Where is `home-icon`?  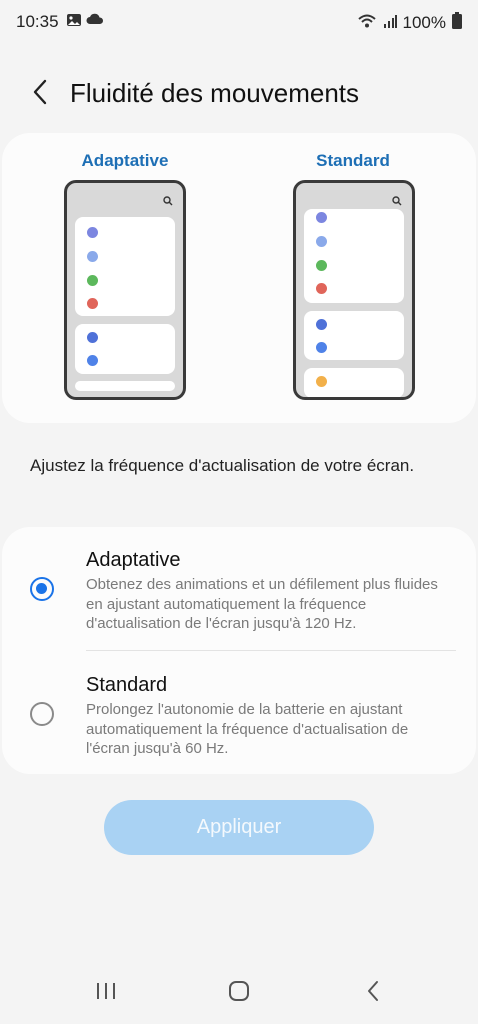
home-icon is located at coordinates (239, 993).